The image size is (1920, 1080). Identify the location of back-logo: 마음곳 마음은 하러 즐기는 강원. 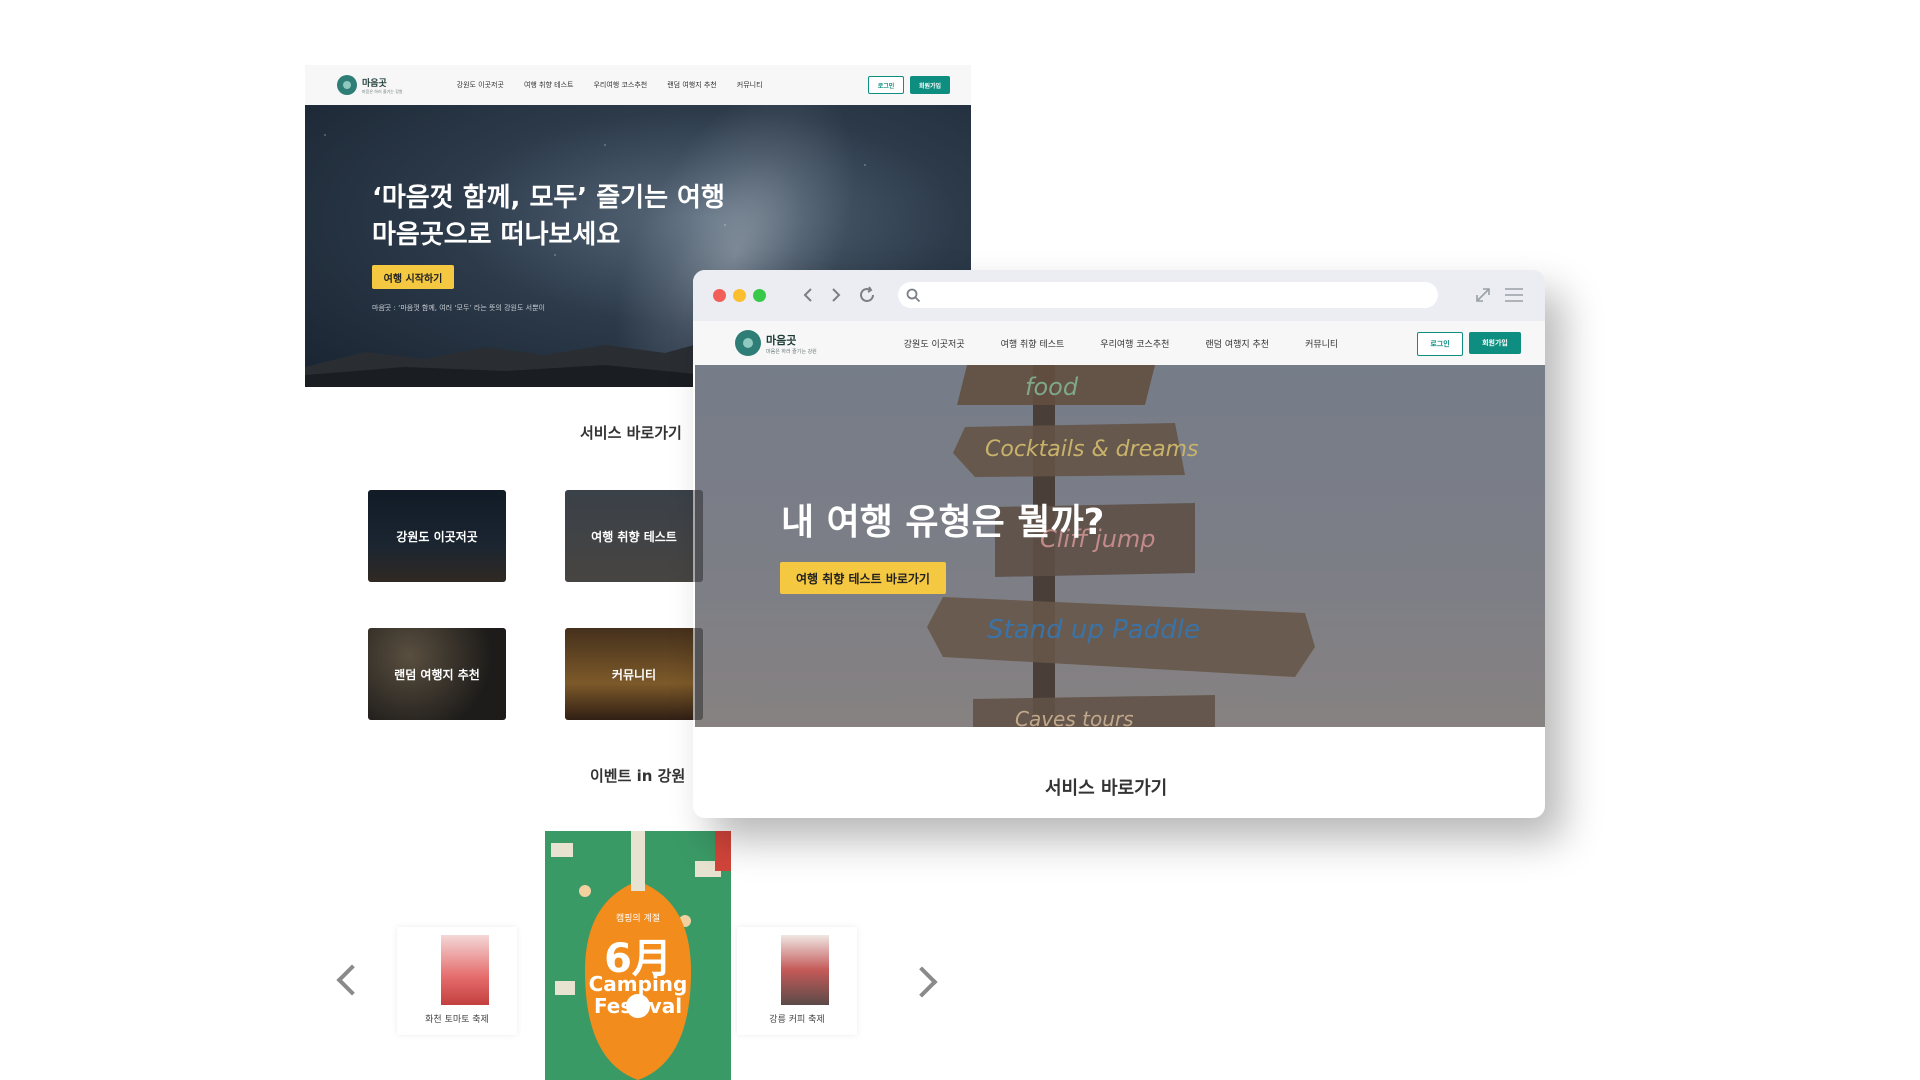
(370, 85).